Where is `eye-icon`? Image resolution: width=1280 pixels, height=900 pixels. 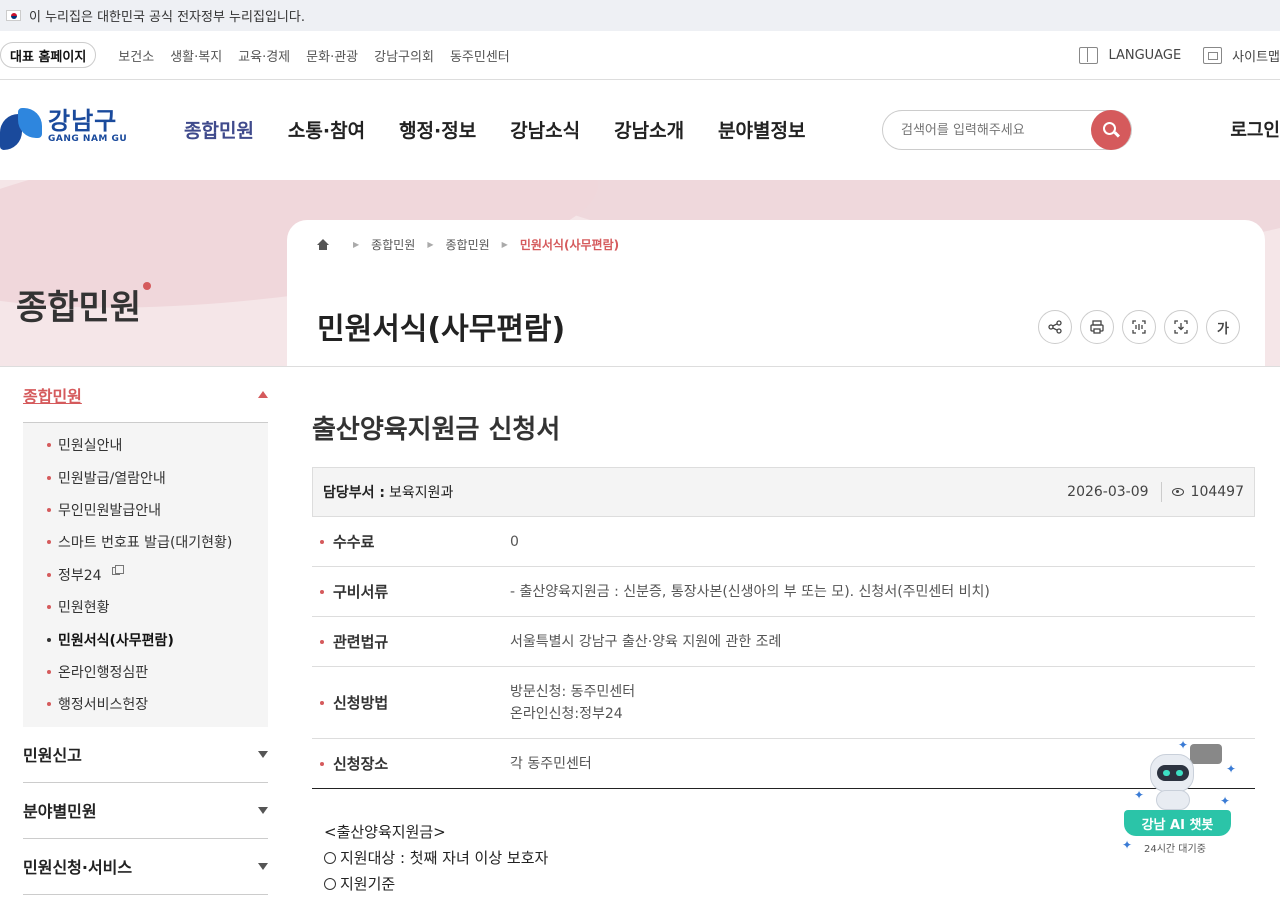
eye-icon is located at coordinates (1177, 492).